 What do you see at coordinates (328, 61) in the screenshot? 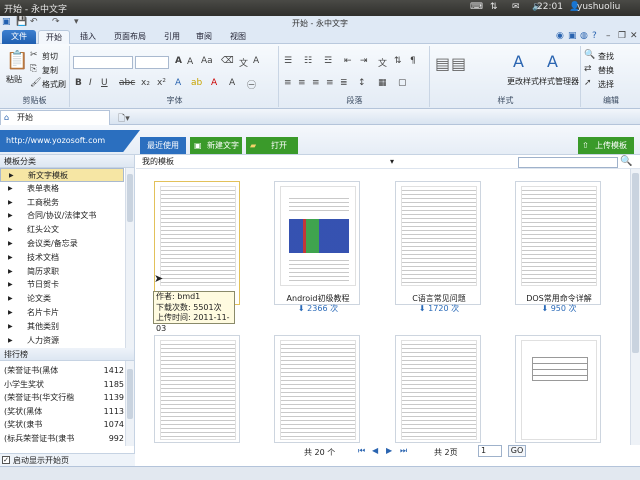
I see `multilevel-icon: ☲` at bounding box center [328, 61].